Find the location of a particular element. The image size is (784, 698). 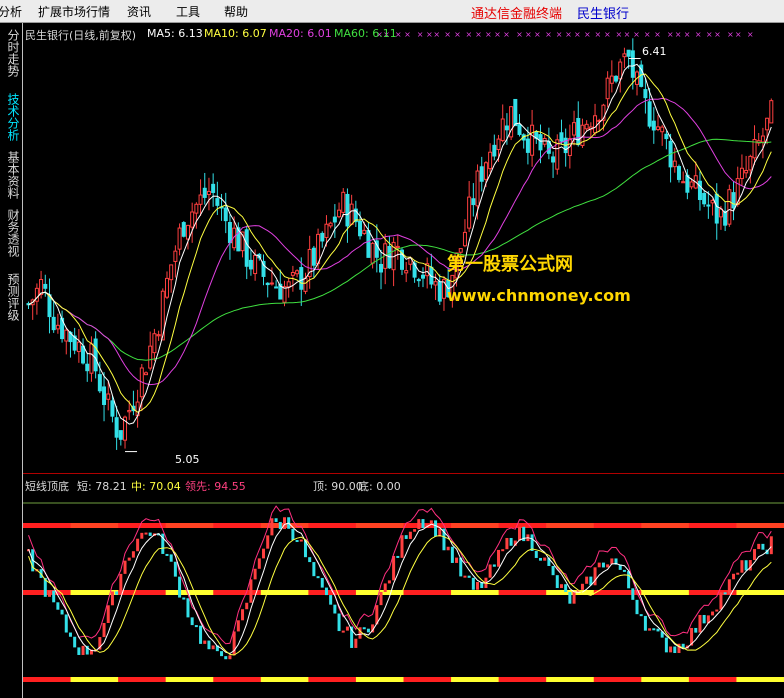

watermark-site-name: 第一股票公式网 is located at coordinates (510, 264).